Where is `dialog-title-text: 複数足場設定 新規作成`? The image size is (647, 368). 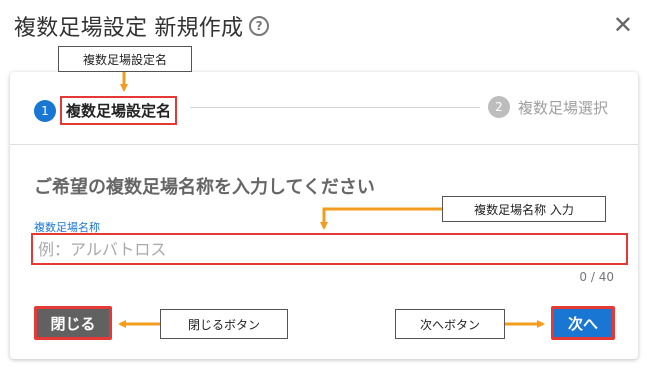 dialog-title-text: 複数足場設定 新規作成 is located at coordinates (129, 28).